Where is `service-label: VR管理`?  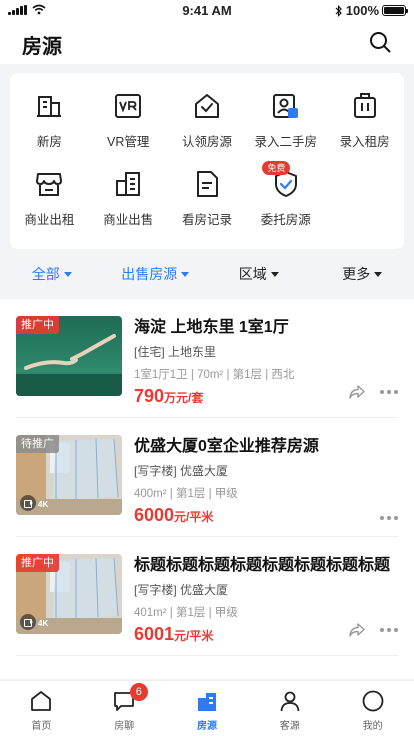 service-label: VR管理 is located at coordinates (128, 142).